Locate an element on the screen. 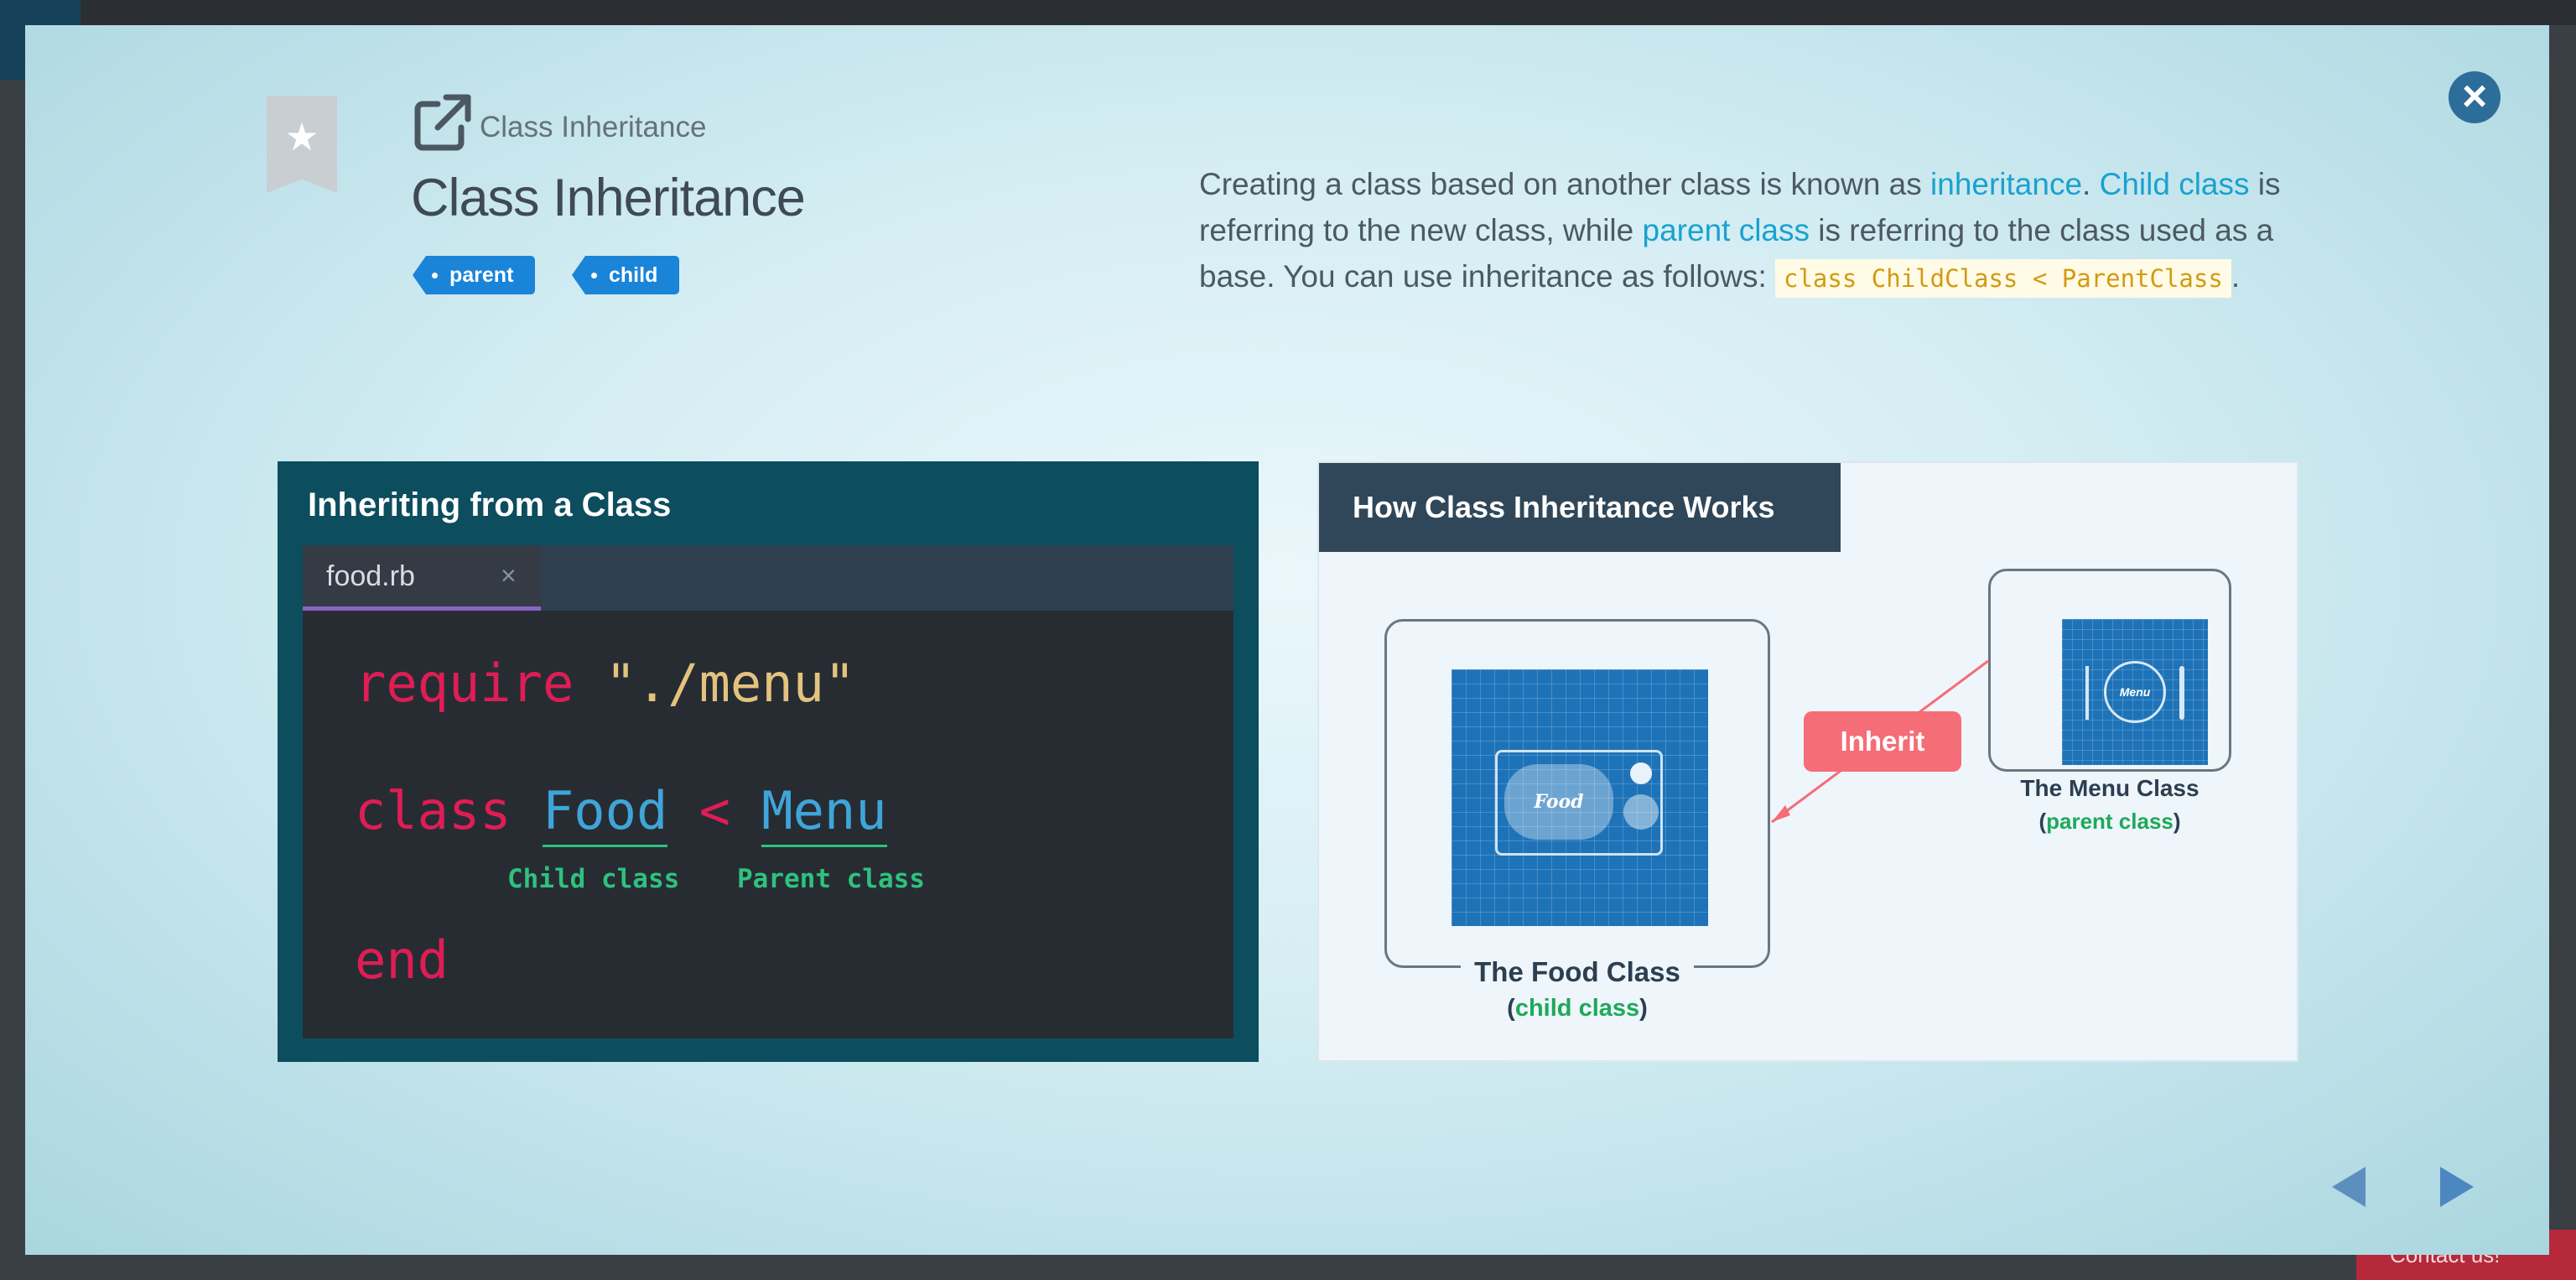 The width and height of the screenshot is (2576, 1280). diagram-title-bar: How Class Inheritance Works is located at coordinates (1580, 507).